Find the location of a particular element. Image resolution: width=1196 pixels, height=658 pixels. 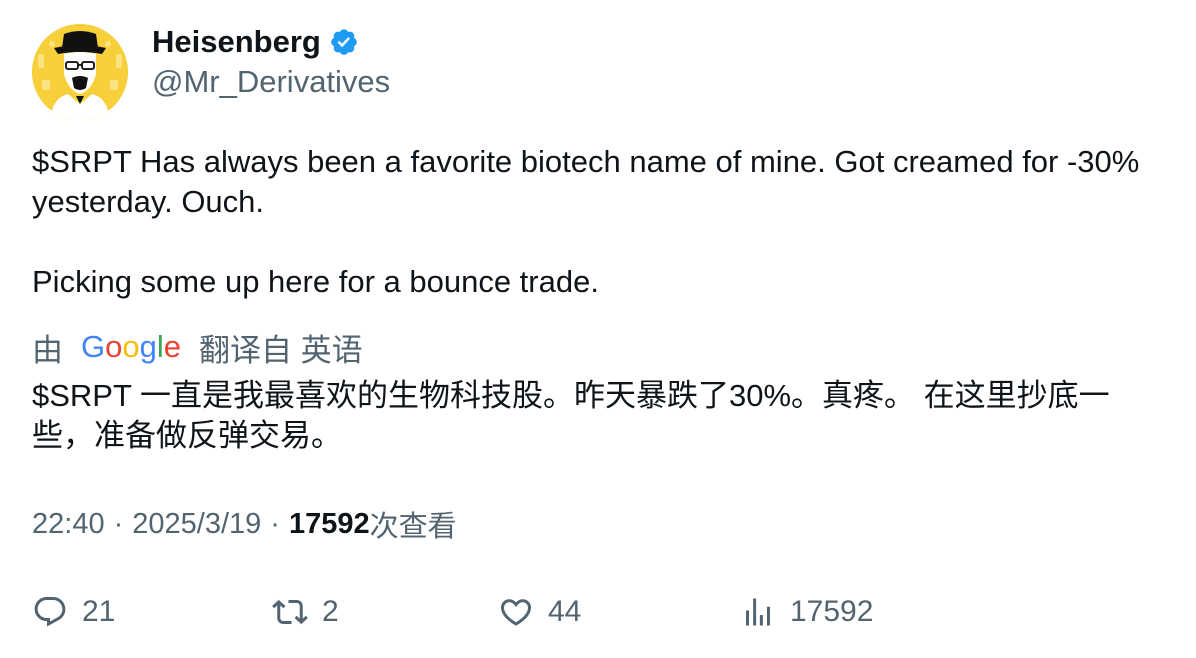

translated-by-label: 由 is located at coordinates (47, 350).